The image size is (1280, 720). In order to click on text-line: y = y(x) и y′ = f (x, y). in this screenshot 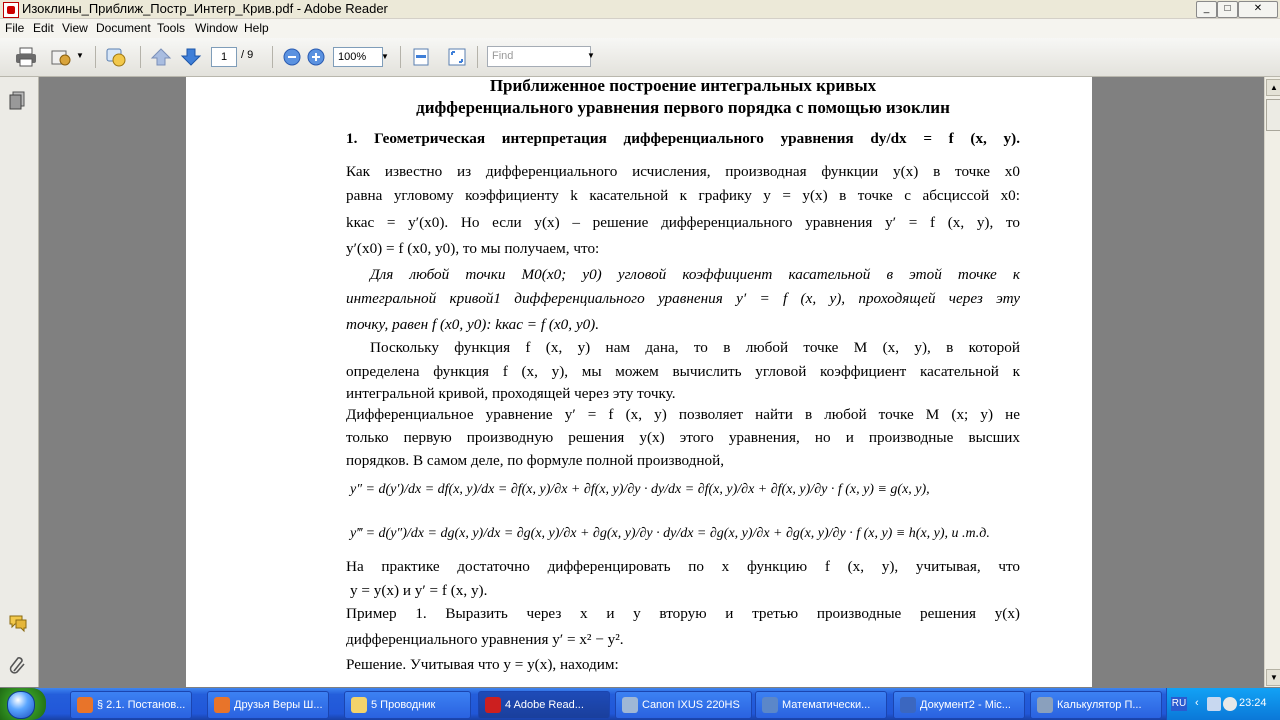, I will do `click(419, 590)`.